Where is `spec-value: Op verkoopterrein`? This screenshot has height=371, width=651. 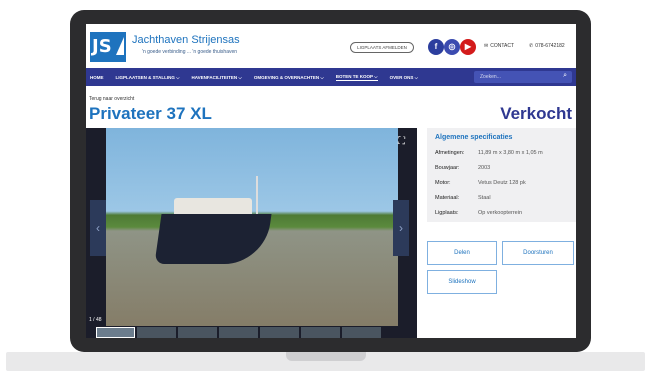 spec-value: Op verkoopterrein is located at coordinates (500, 213).